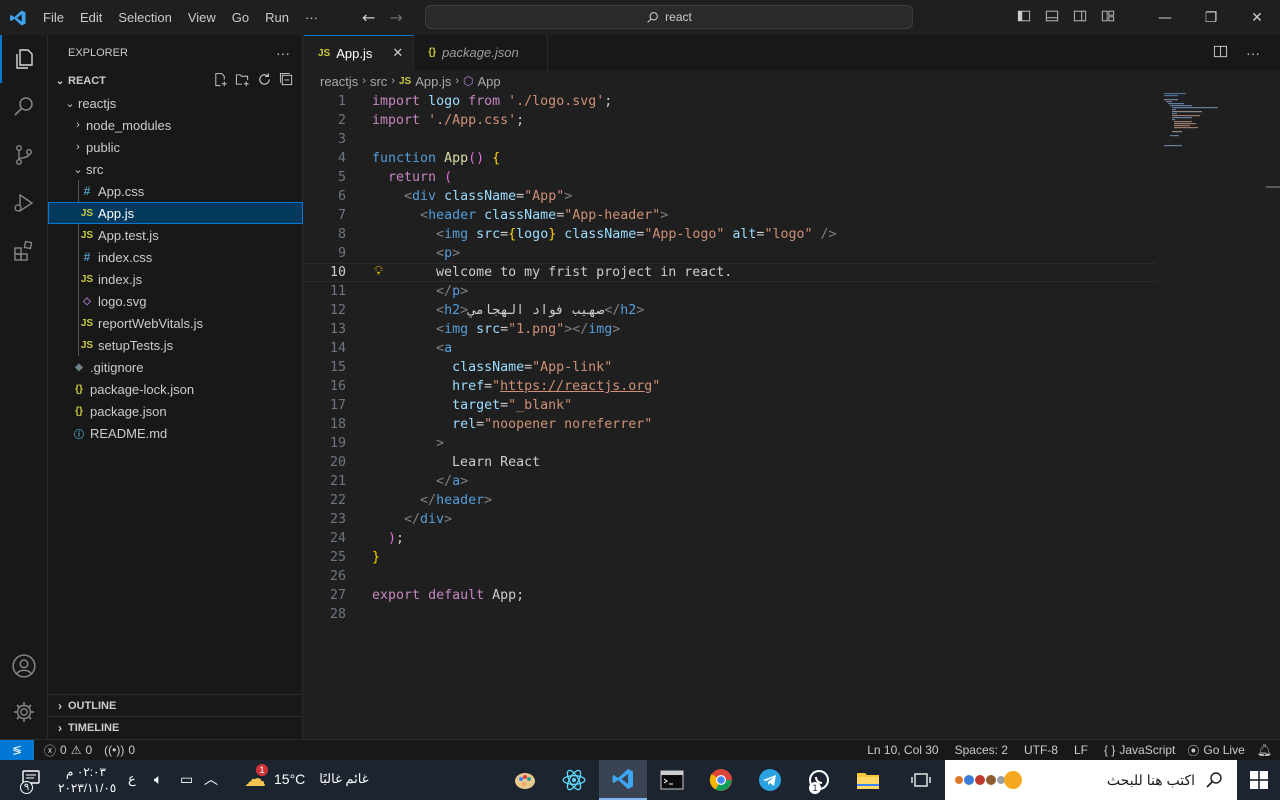  Describe the element at coordinates (730, 177) in the screenshot. I see `code-line: 5 return (` at that location.